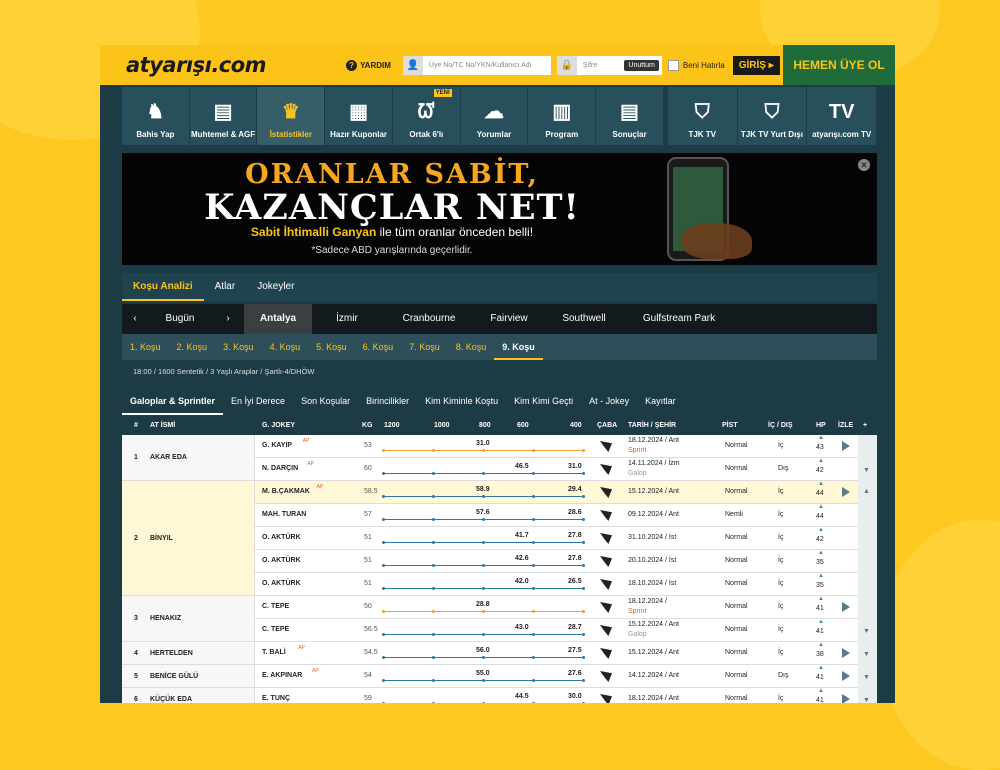 The image size is (1000, 770). What do you see at coordinates (703, 65) in the screenshot?
I see `remember-label: Beni Hatırla` at bounding box center [703, 65].